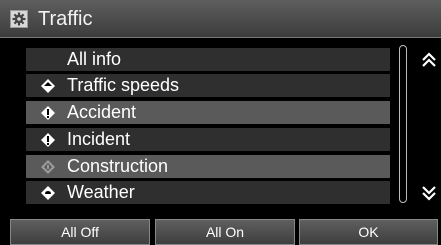 This screenshot has height=245, width=441. What do you see at coordinates (102, 112) in the screenshot?
I see `list-item-label: Accident` at bounding box center [102, 112].